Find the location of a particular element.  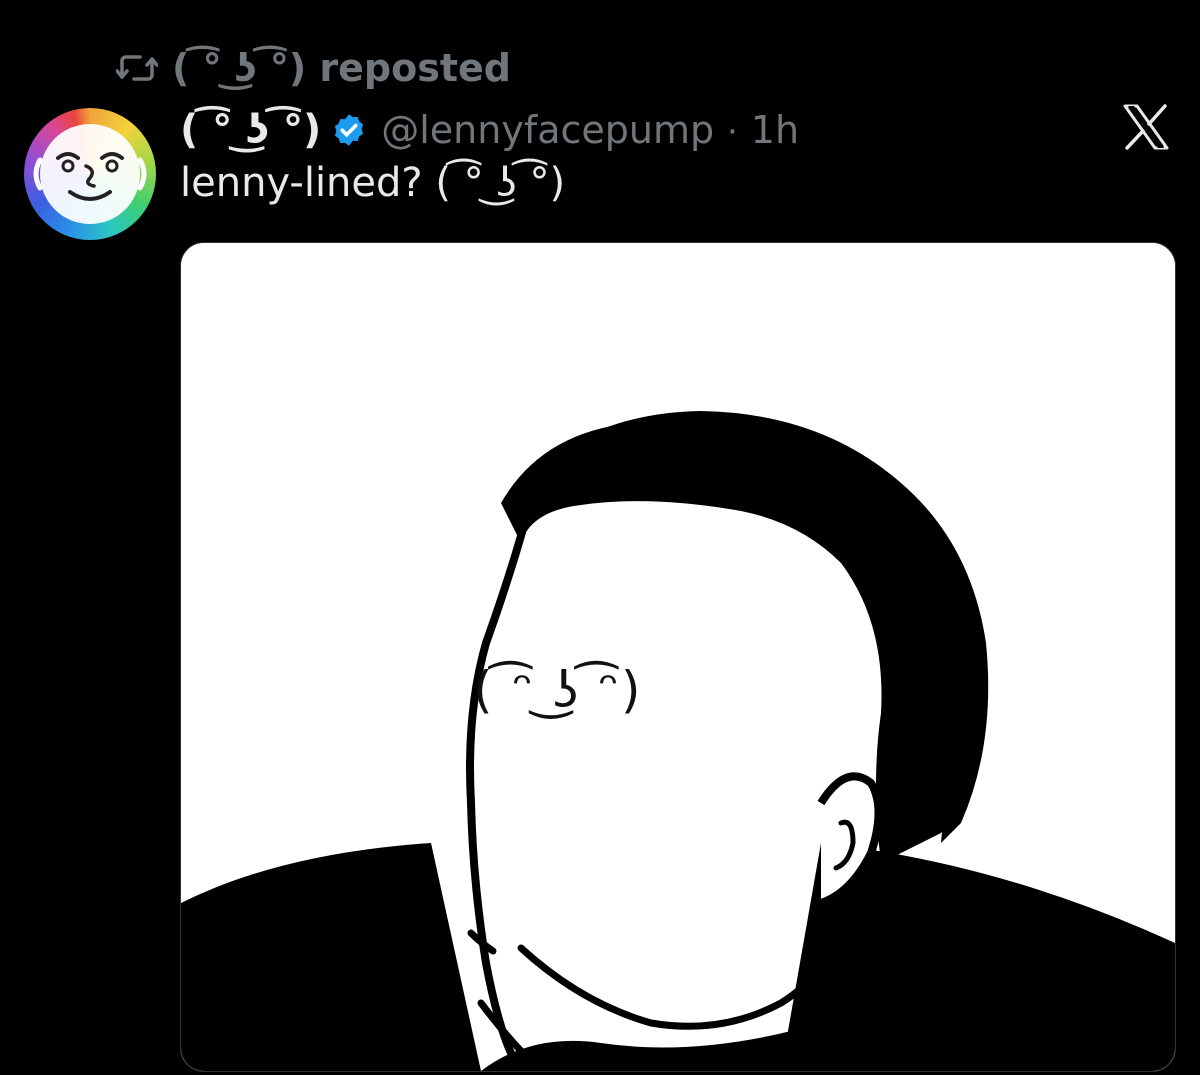

author-handle: @lennyfacepump is located at coordinates (547, 130).